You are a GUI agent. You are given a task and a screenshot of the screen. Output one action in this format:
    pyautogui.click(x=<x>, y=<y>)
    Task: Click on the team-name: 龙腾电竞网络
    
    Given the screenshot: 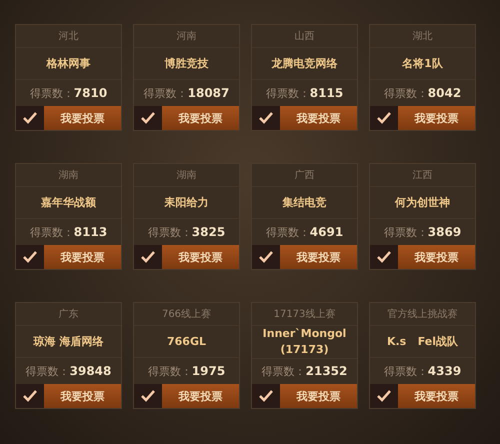 What is the action you would take?
    pyautogui.click(x=304, y=64)
    